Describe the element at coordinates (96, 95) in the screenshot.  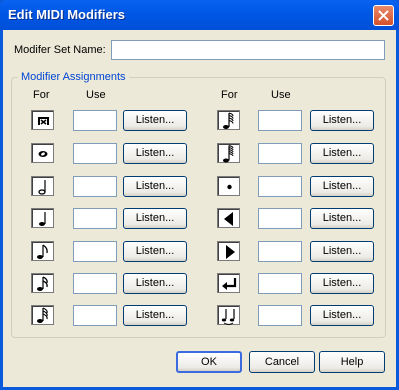
I see `use-column-header-left: Use` at that location.